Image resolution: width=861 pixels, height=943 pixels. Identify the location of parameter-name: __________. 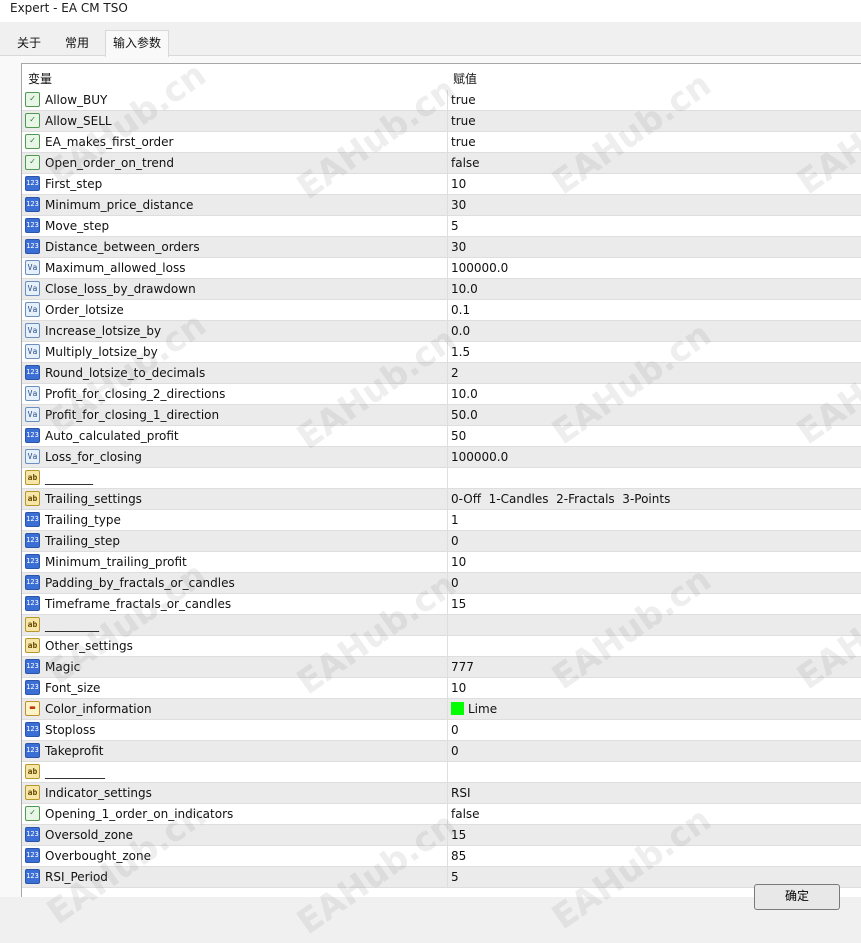
(75, 772).